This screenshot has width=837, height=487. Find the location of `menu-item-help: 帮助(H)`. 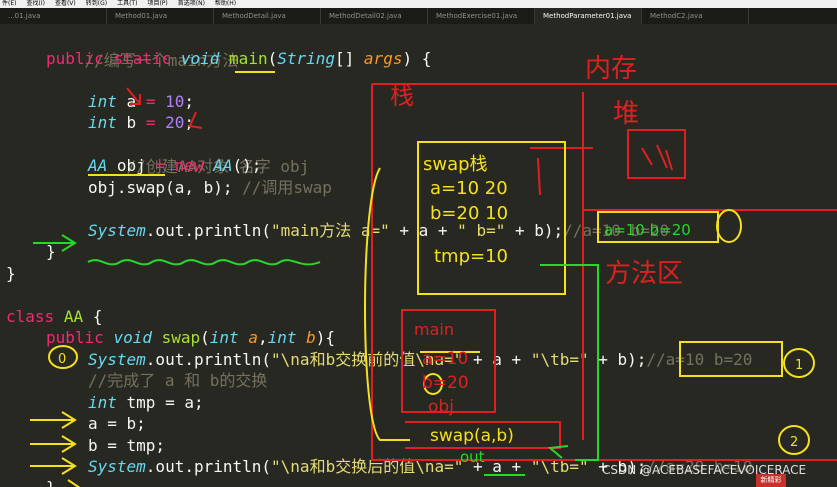

menu-item-help: 帮助(H) is located at coordinates (225, 4).